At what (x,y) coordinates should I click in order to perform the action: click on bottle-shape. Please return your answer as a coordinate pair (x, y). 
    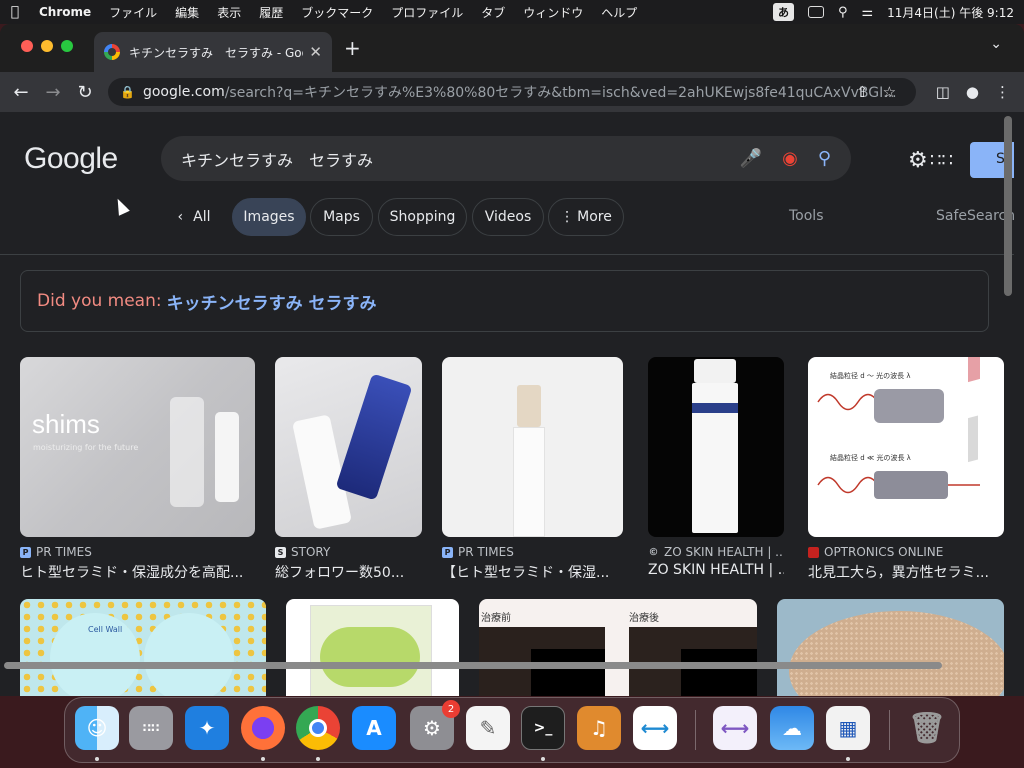
    Looking at the image, I should click on (187, 452).